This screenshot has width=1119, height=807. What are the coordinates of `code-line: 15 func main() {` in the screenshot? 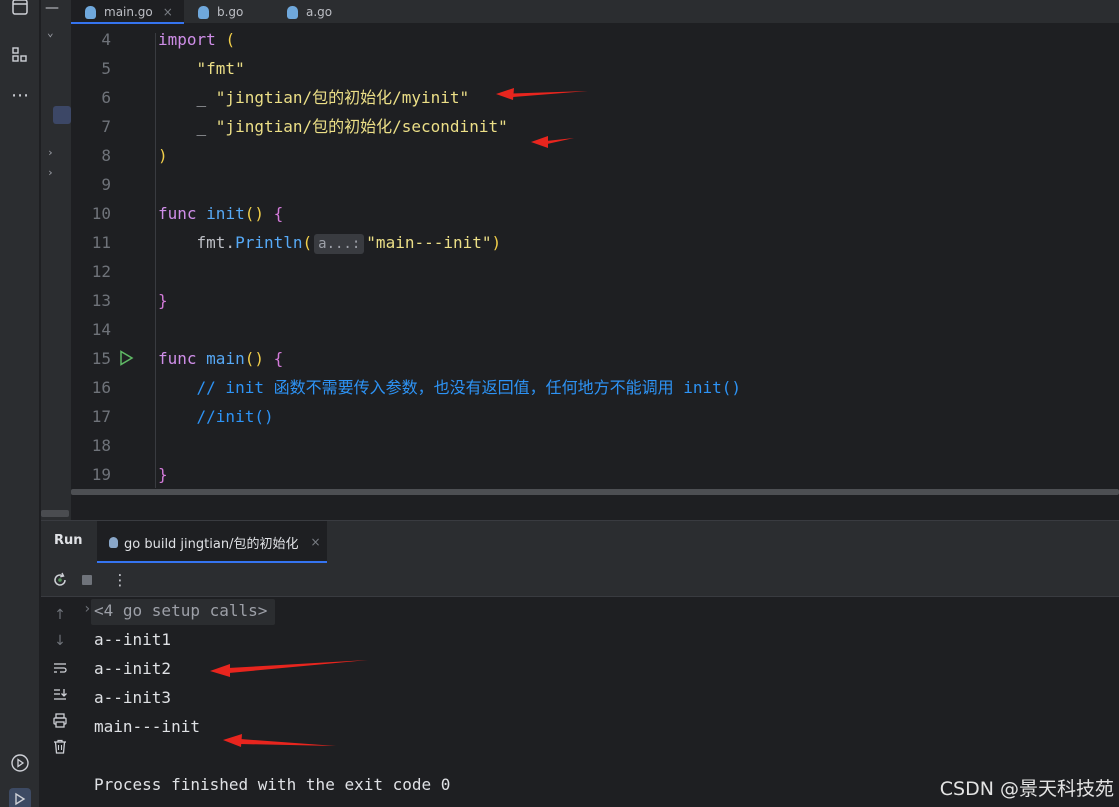 It's located at (595, 358).